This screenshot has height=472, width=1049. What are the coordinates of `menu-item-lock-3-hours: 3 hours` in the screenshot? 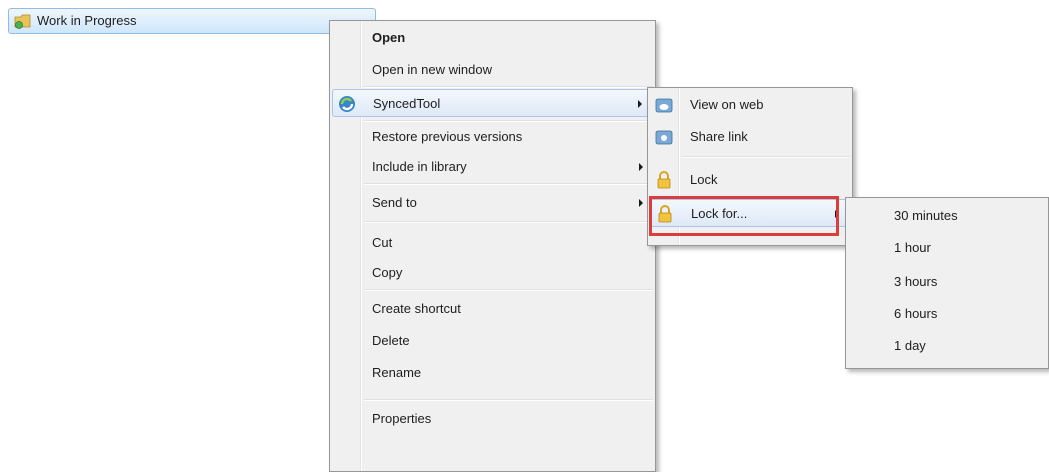 It's located at (947, 282).